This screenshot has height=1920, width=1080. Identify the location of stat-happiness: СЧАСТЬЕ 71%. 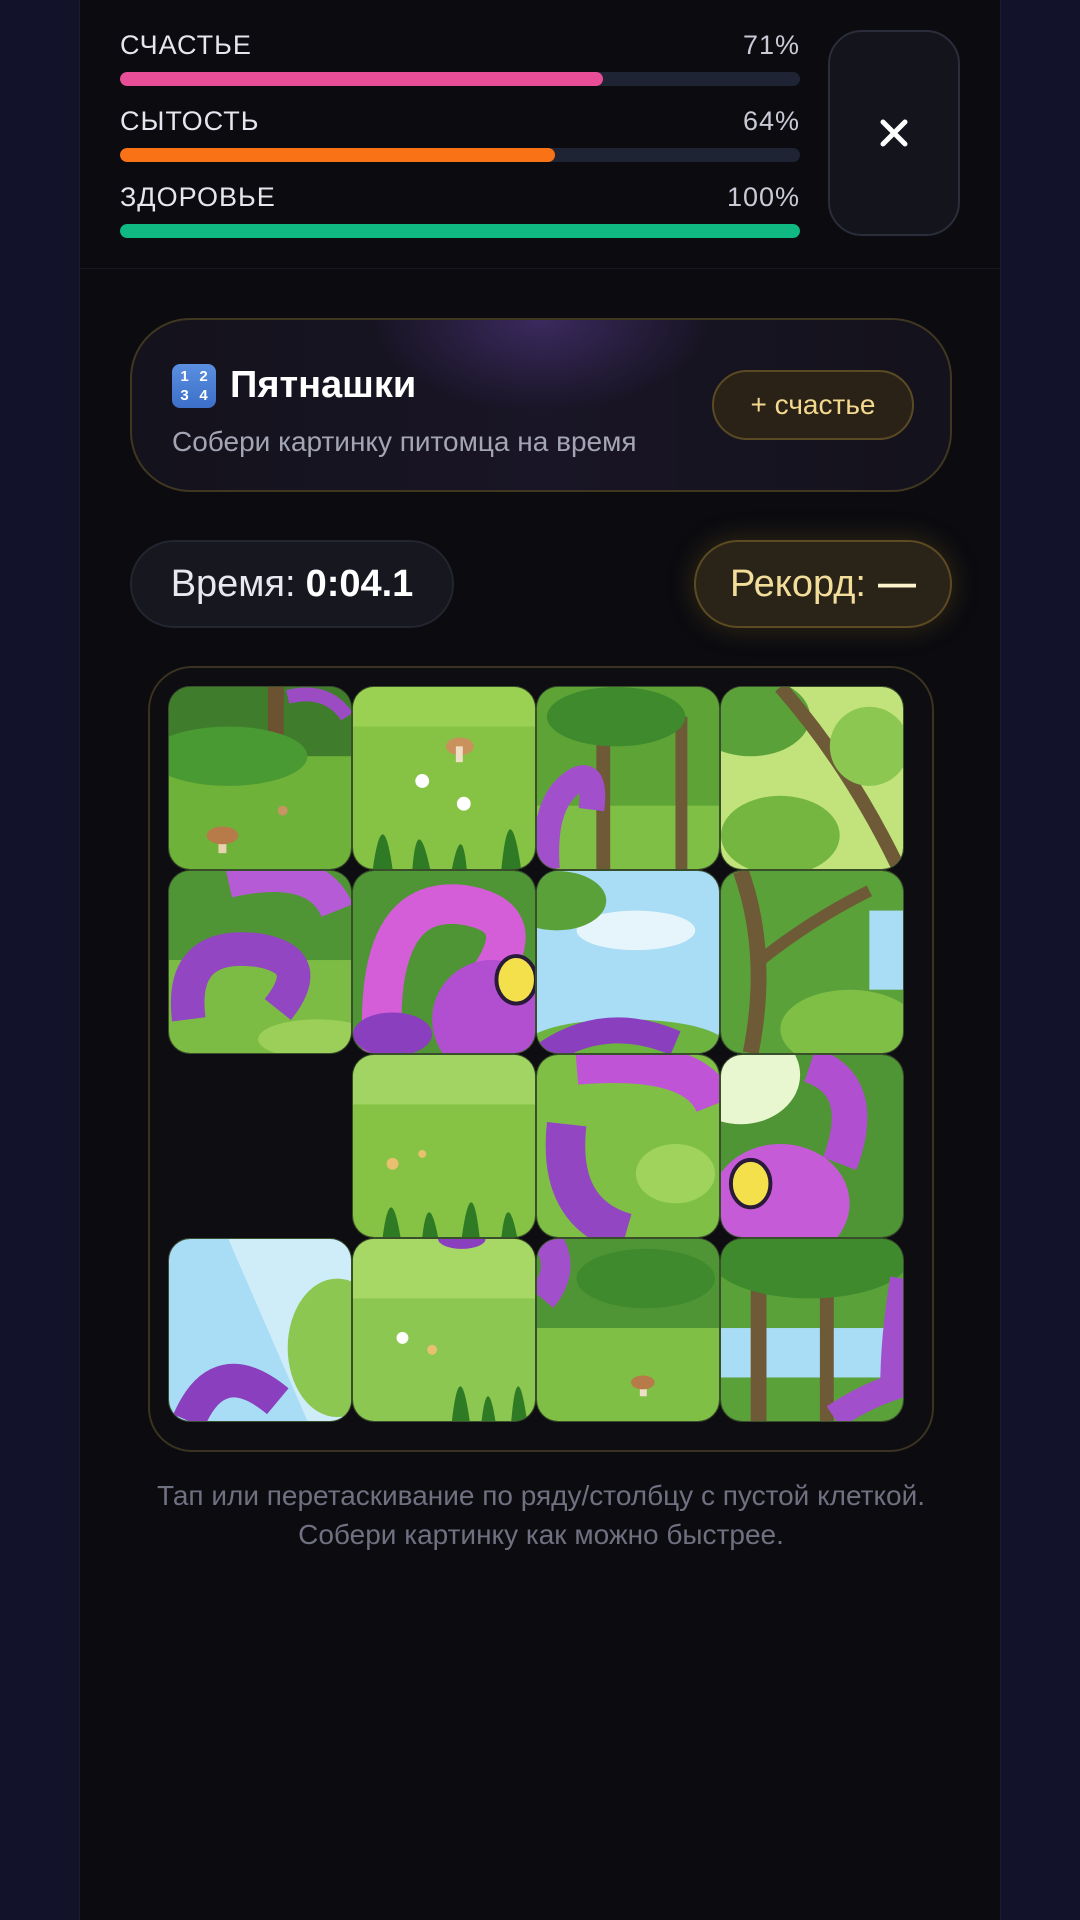
(460, 64).